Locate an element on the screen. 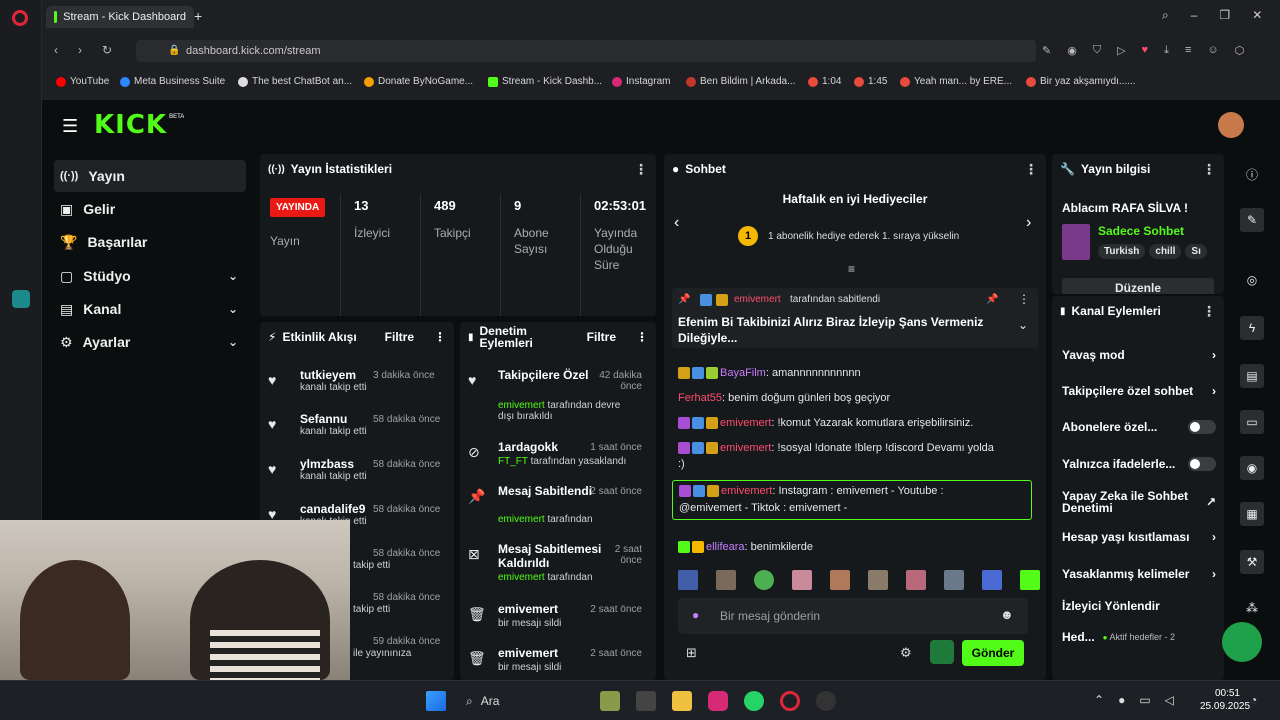 The image size is (1280, 720). sidebar-item-studyo: ▢ Stüdyo ⌄ is located at coordinates (150, 276).